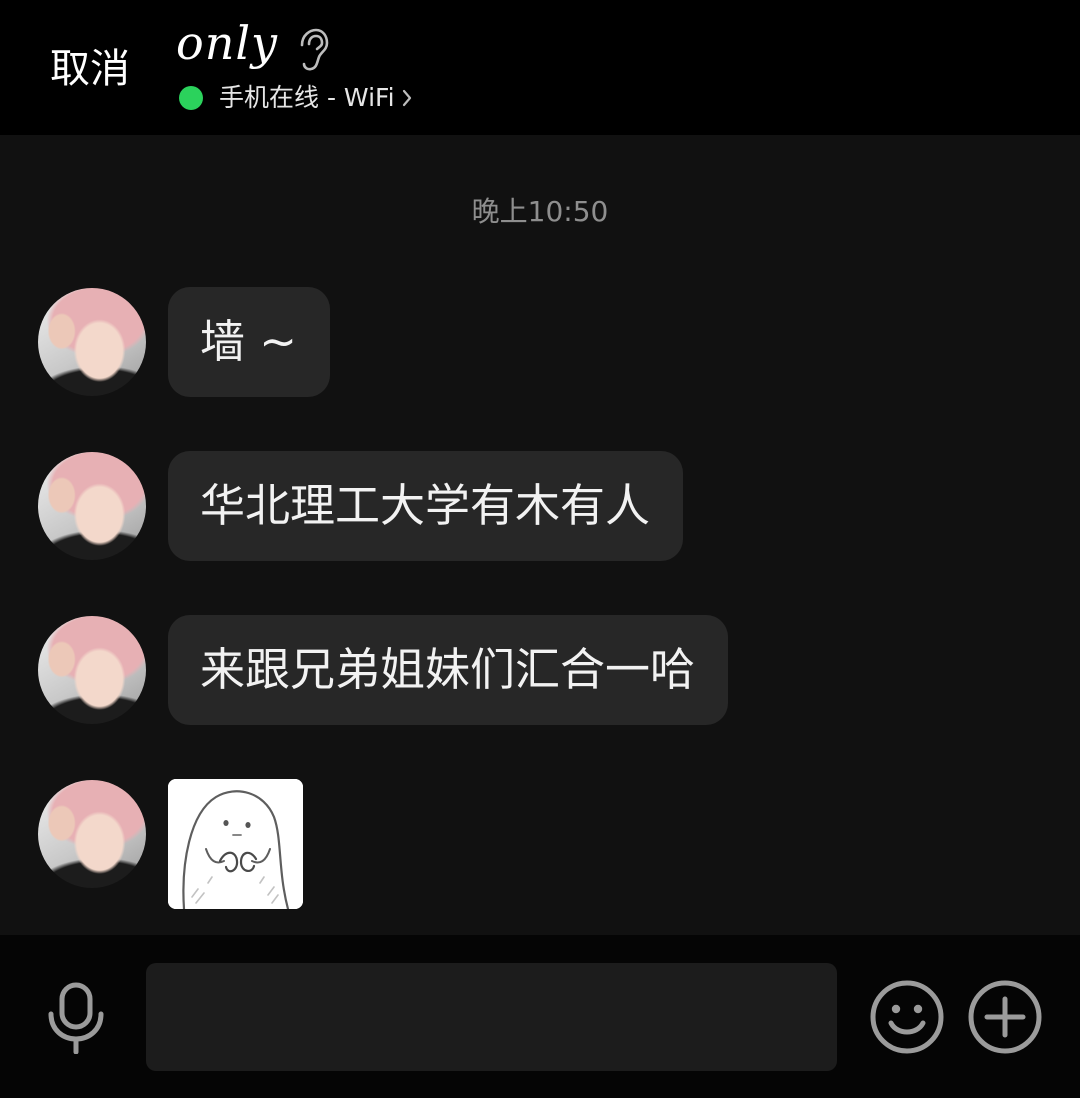  Describe the element at coordinates (227, 43) in the screenshot. I see `contact-name: only` at that location.